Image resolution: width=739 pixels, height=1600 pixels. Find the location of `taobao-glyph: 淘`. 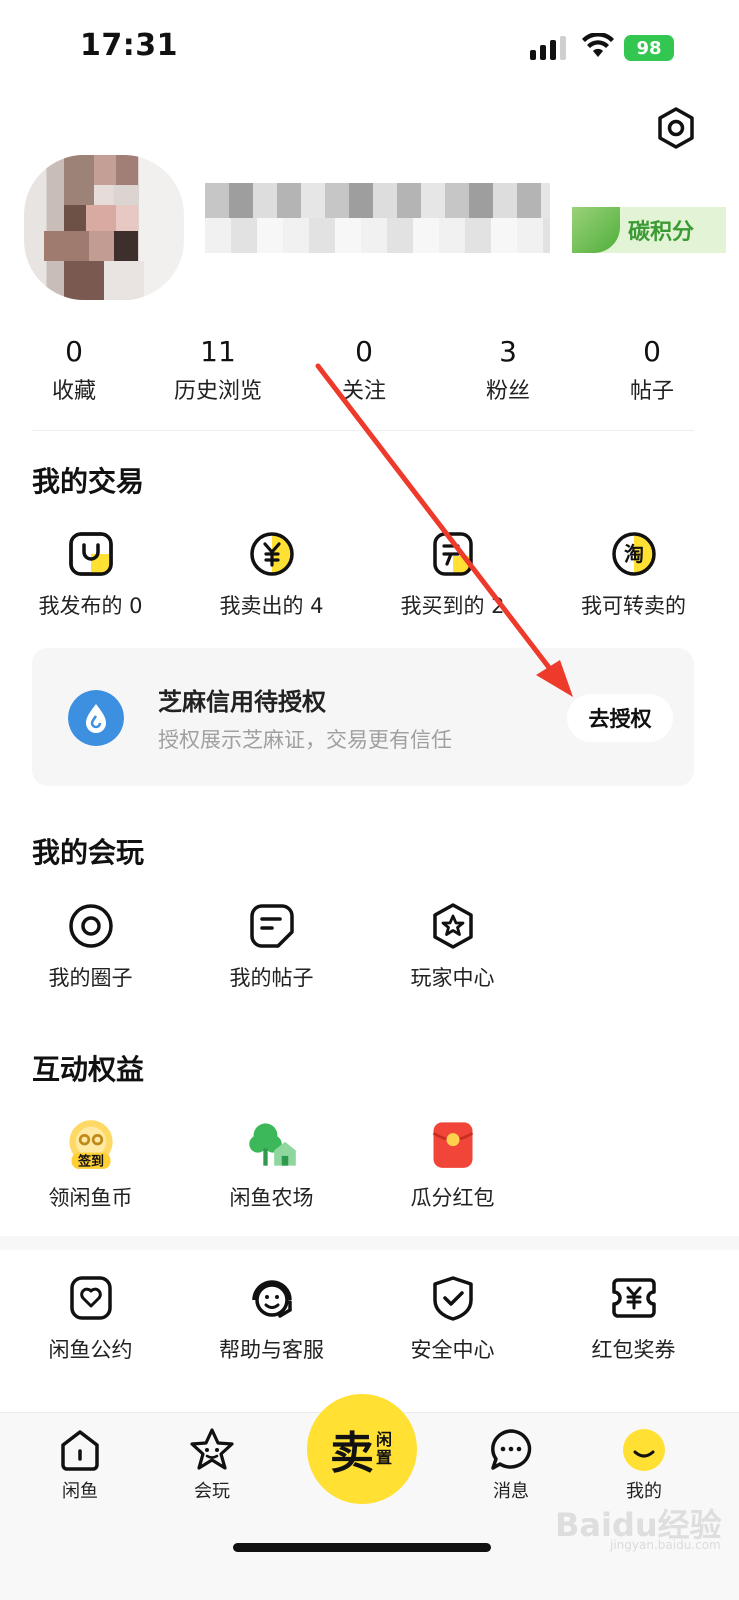

taobao-glyph: 淘 is located at coordinates (634, 554).